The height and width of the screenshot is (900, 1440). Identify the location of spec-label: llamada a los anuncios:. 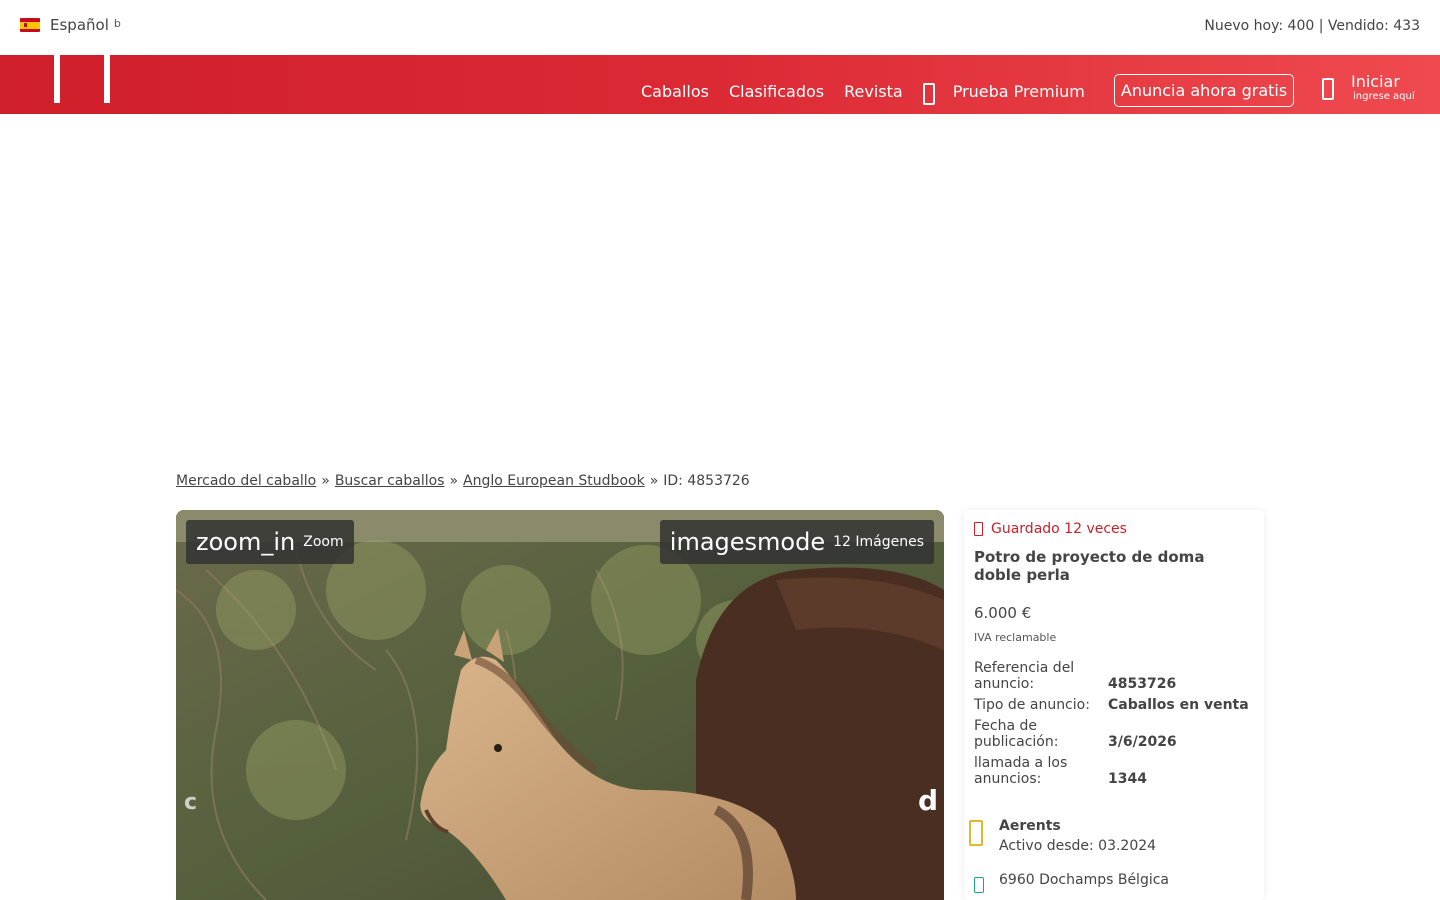
(1021, 771).